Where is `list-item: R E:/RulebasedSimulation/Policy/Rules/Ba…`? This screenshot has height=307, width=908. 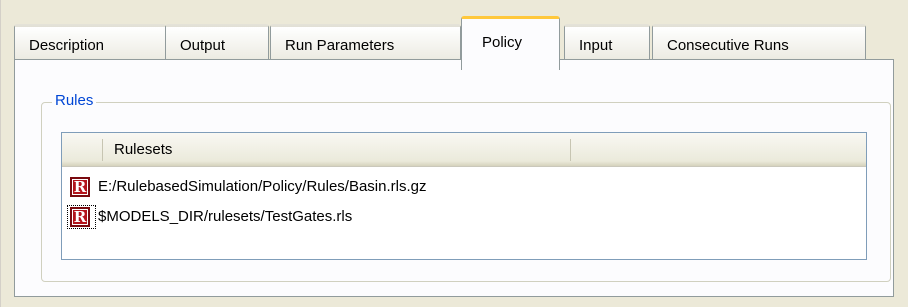
list-item: R E:/RulebasedSimulation/Policy/Rules/Ba… is located at coordinates (461, 187).